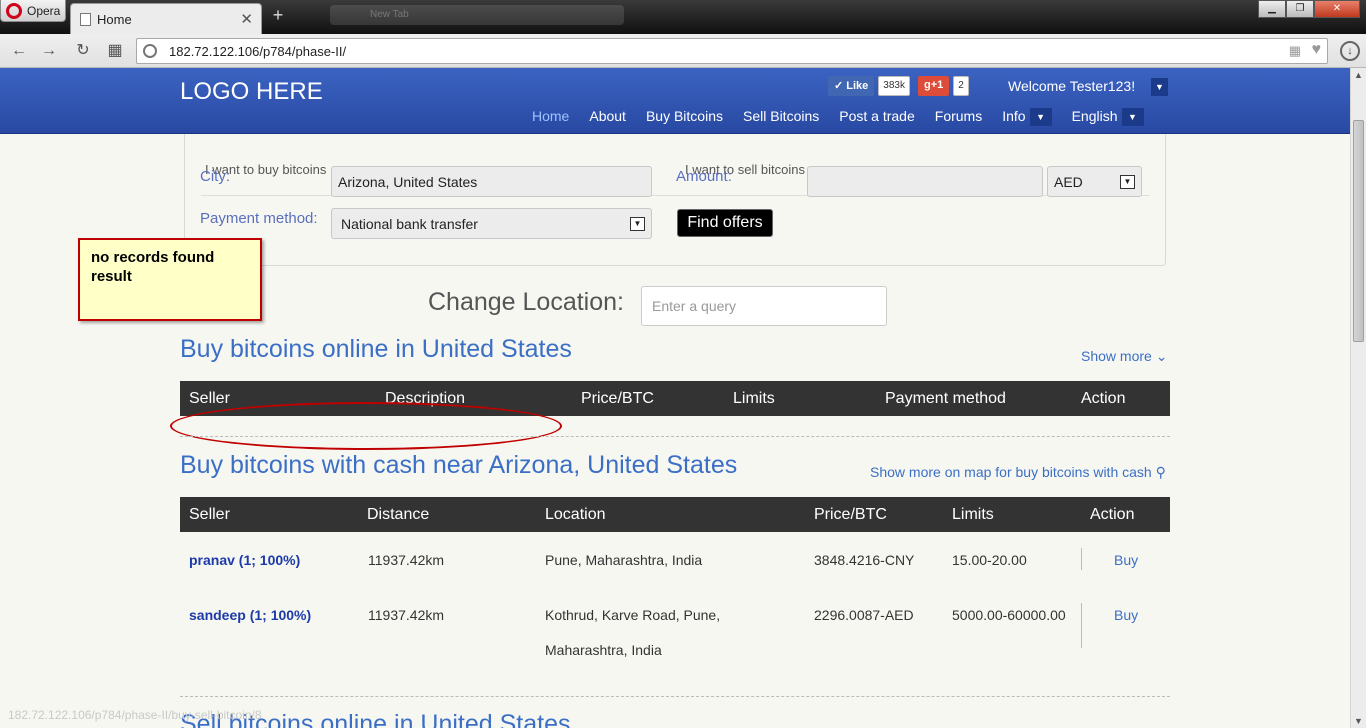 Image resolution: width=1366 pixels, height=728 pixels. Describe the element at coordinates (215, 176) in the screenshot. I see `city-label: City:` at that location.